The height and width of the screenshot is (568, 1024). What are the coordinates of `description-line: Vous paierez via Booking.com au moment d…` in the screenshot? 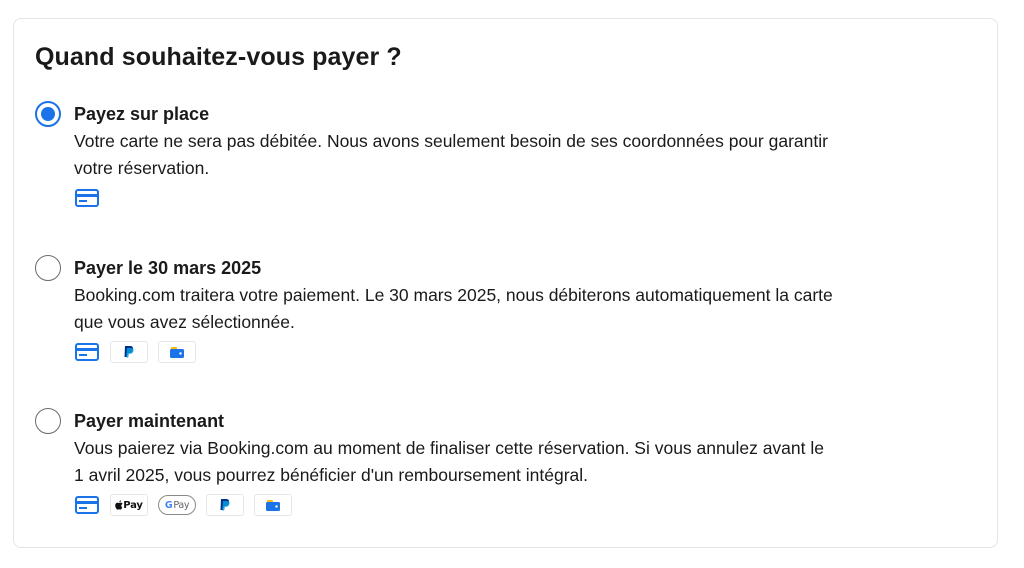 It's located at (449, 448).